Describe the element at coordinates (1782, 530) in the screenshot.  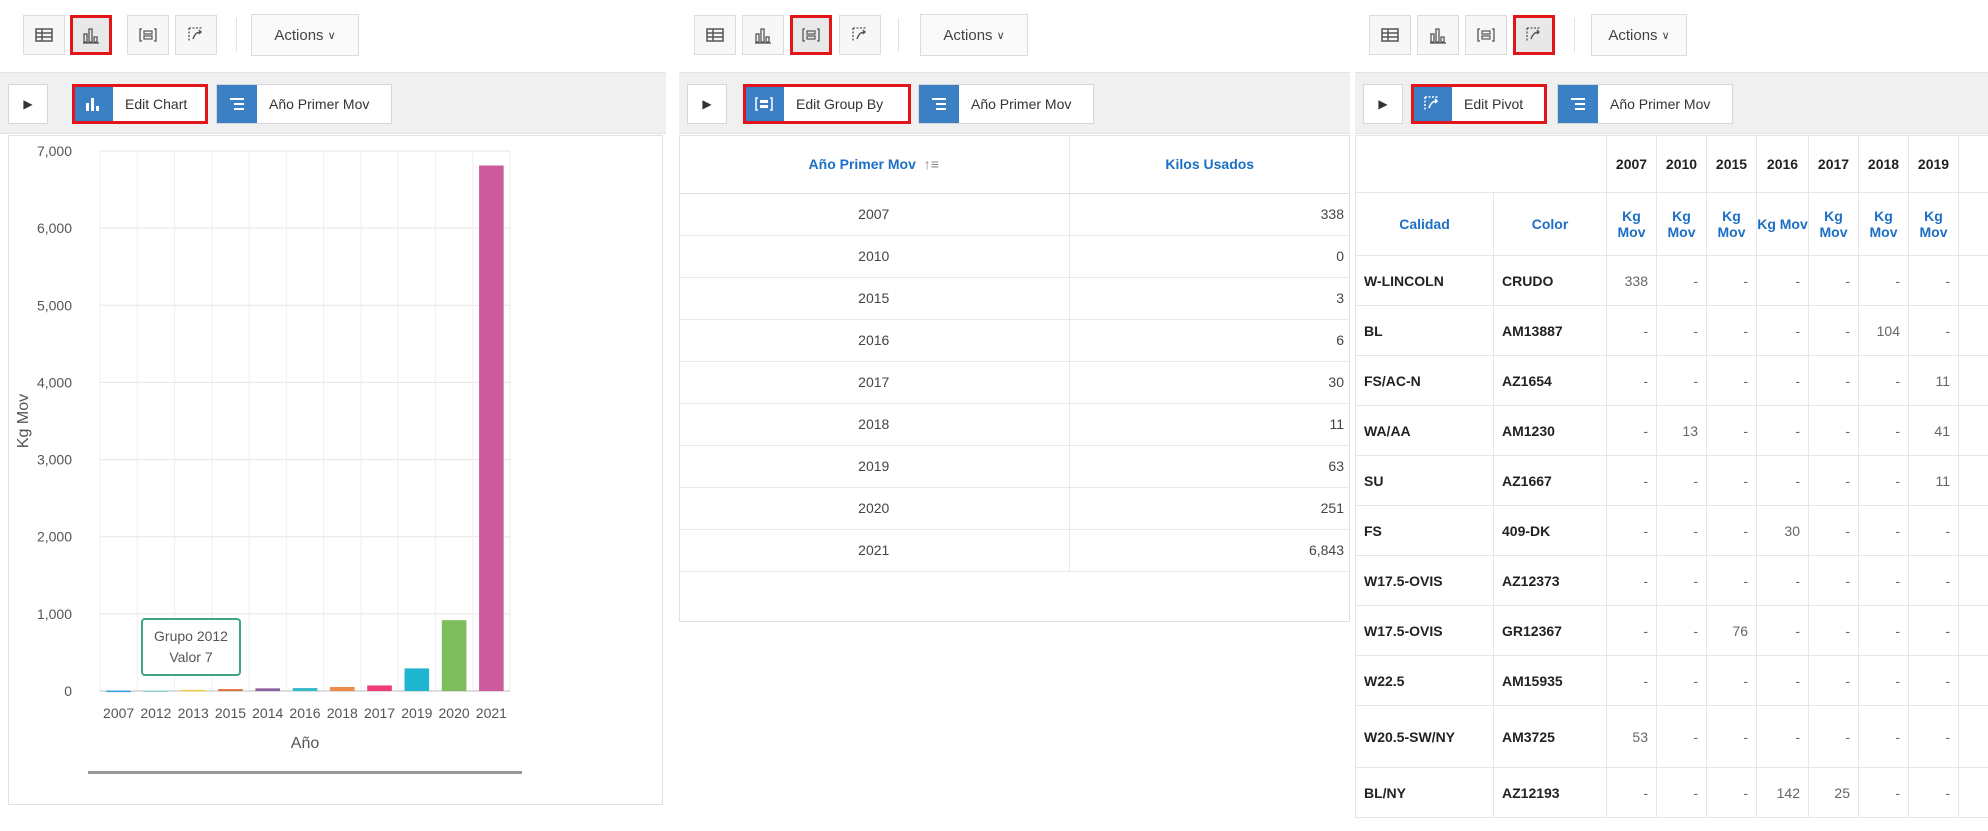
I see `cell-kg-mov: 30` at that location.